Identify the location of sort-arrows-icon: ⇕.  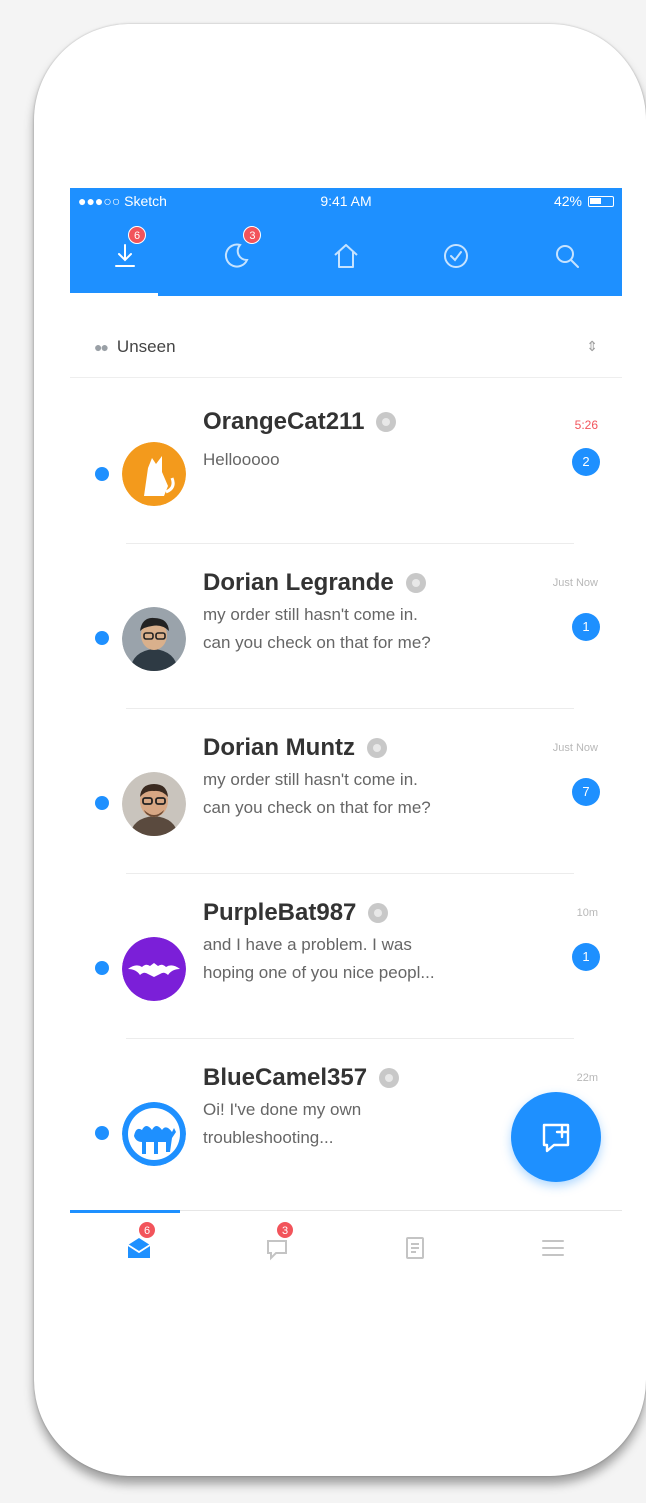
(592, 346).